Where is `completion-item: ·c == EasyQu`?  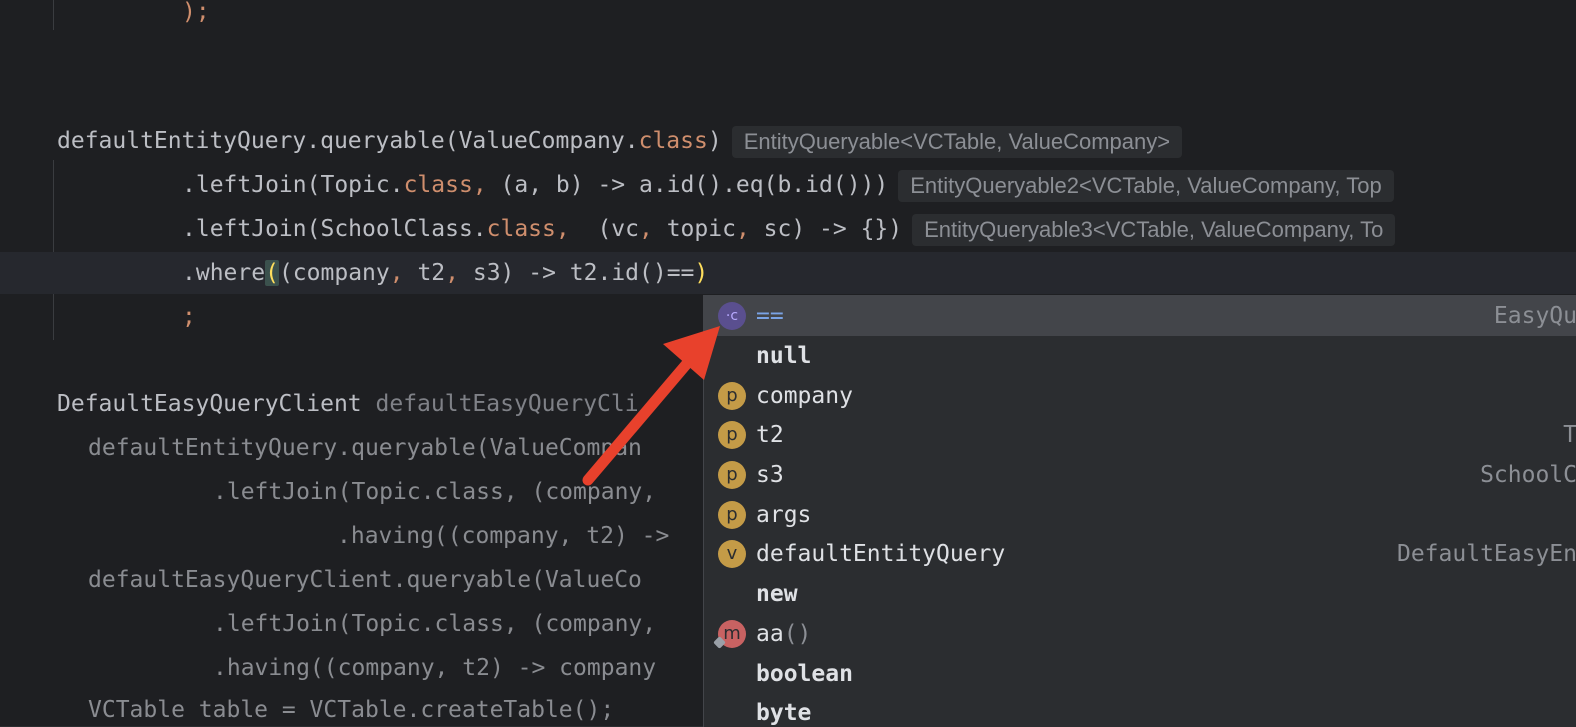
completion-item: ·c == EasyQu is located at coordinates (1140, 316).